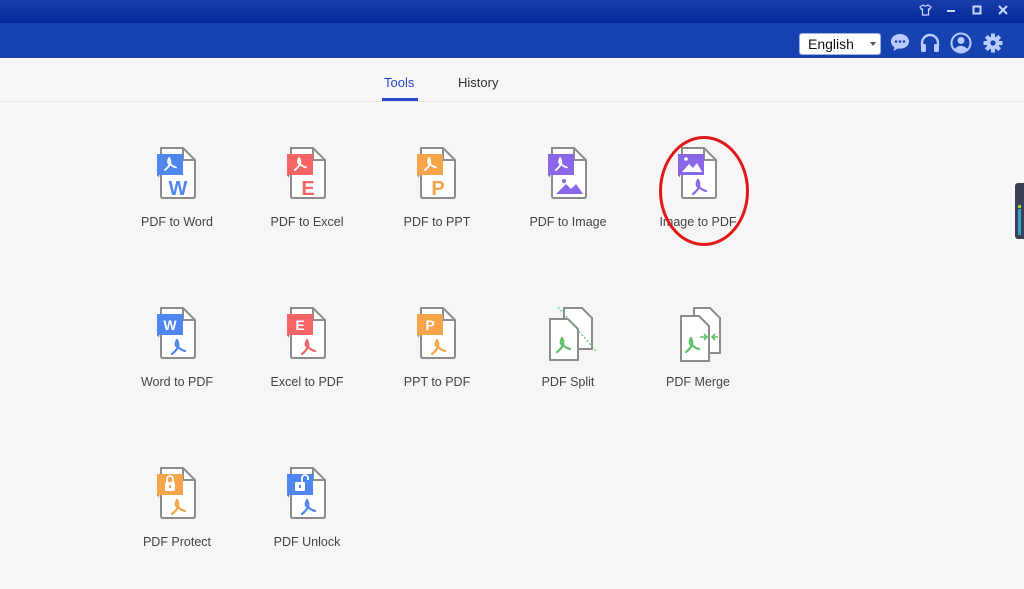 This screenshot has height=589, width=1024. I want to click on image-to-pdf-file-icon, so click(697, 173).